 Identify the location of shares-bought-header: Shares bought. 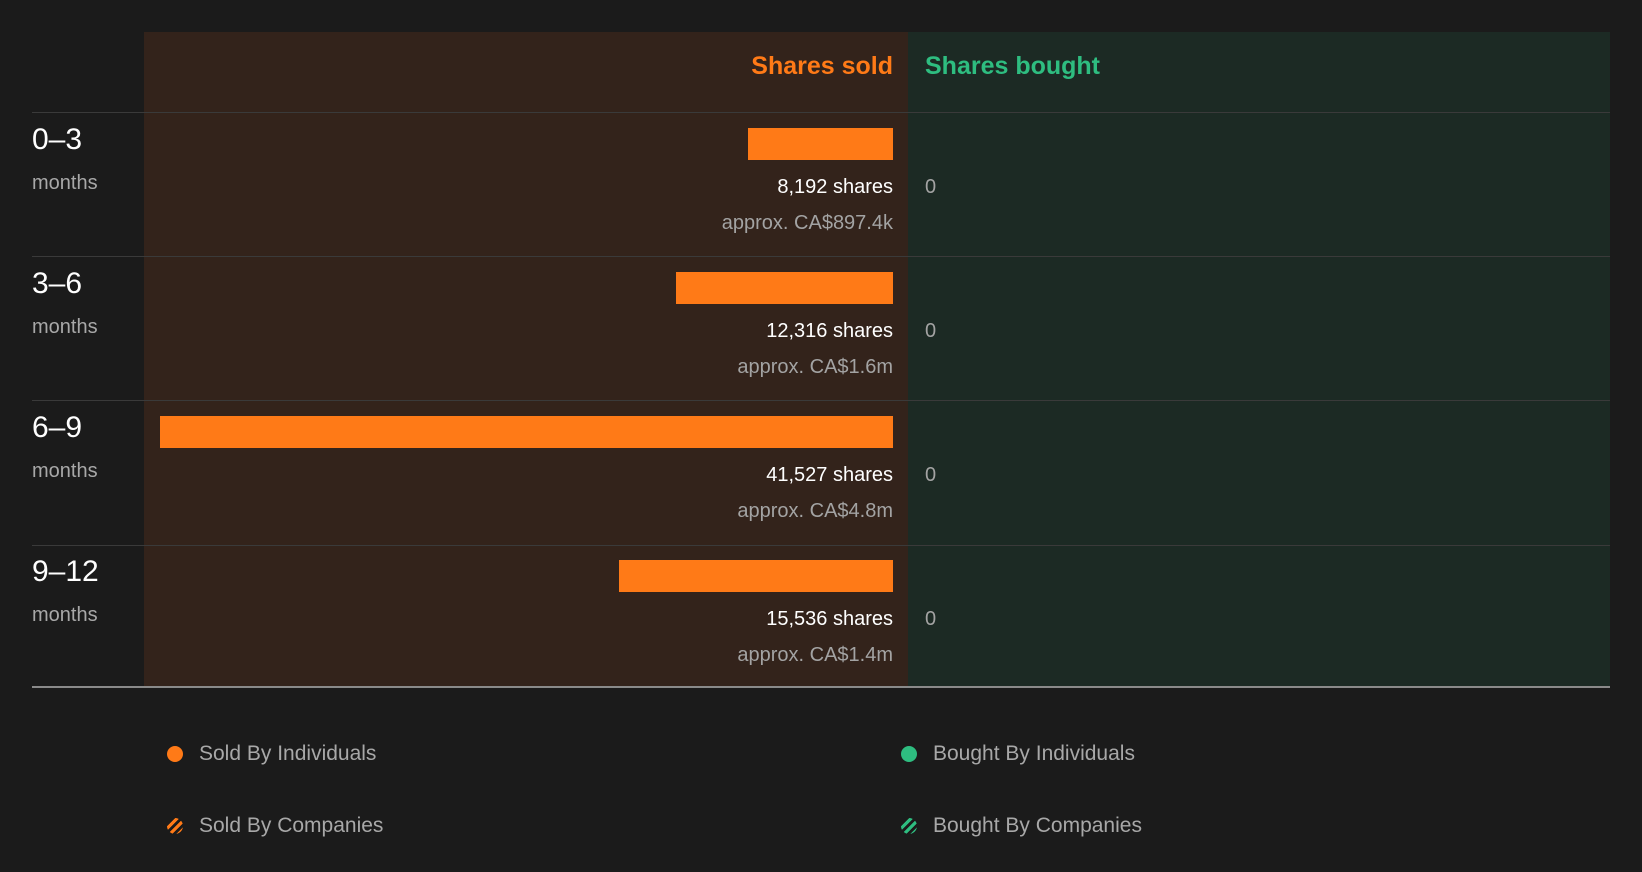
(1013, 66).